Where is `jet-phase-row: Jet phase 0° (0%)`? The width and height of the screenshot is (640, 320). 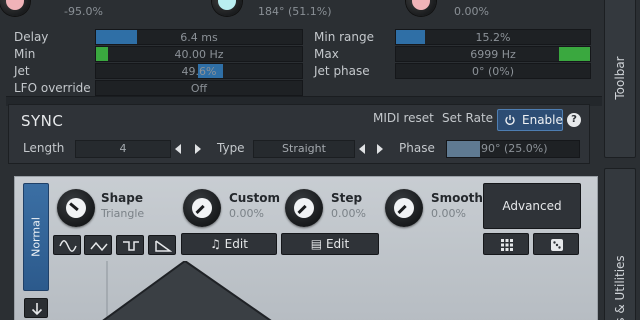 jet-phase-row: Jet phase 0° (0%) is located at coordinates (445, 70).